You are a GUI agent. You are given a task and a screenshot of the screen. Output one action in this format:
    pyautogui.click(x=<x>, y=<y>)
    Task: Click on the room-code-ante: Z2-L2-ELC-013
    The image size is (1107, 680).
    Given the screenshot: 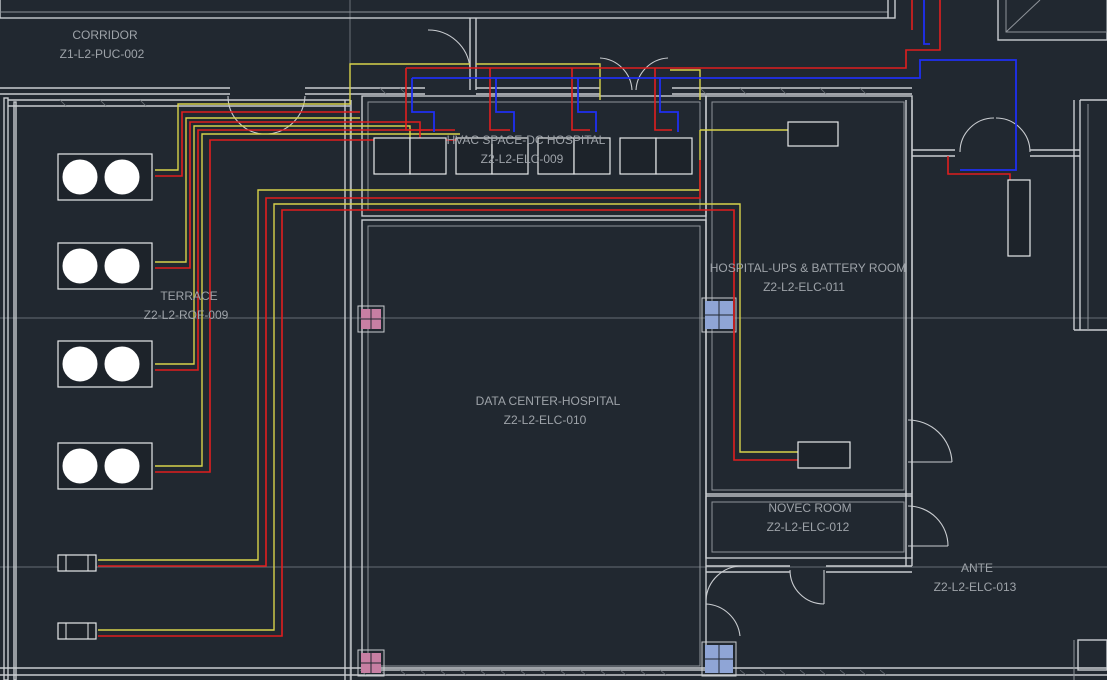 What is the action you would take?
    pyautogui.click(x=975, y=587)
    